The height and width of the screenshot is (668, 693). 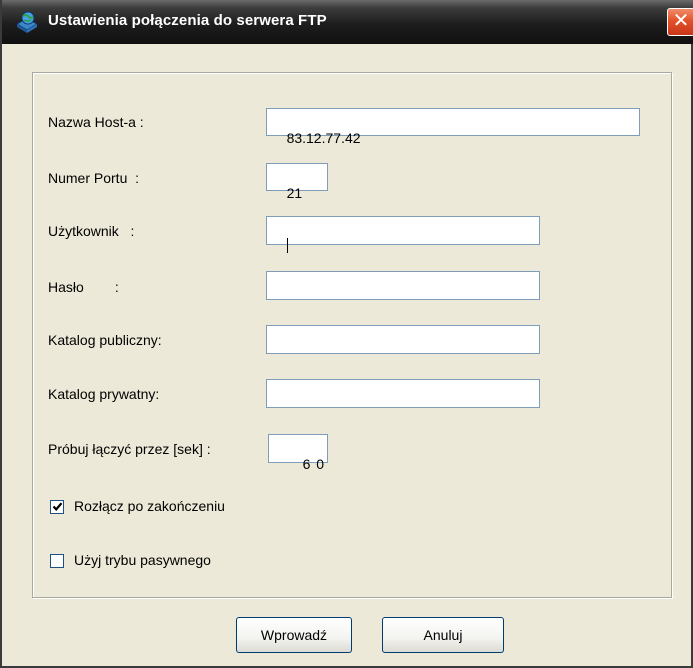 What do you see at coordinates (294, 193) in the screenshot?
I see `port-input-value: 21` at bounding box center [294, 193].